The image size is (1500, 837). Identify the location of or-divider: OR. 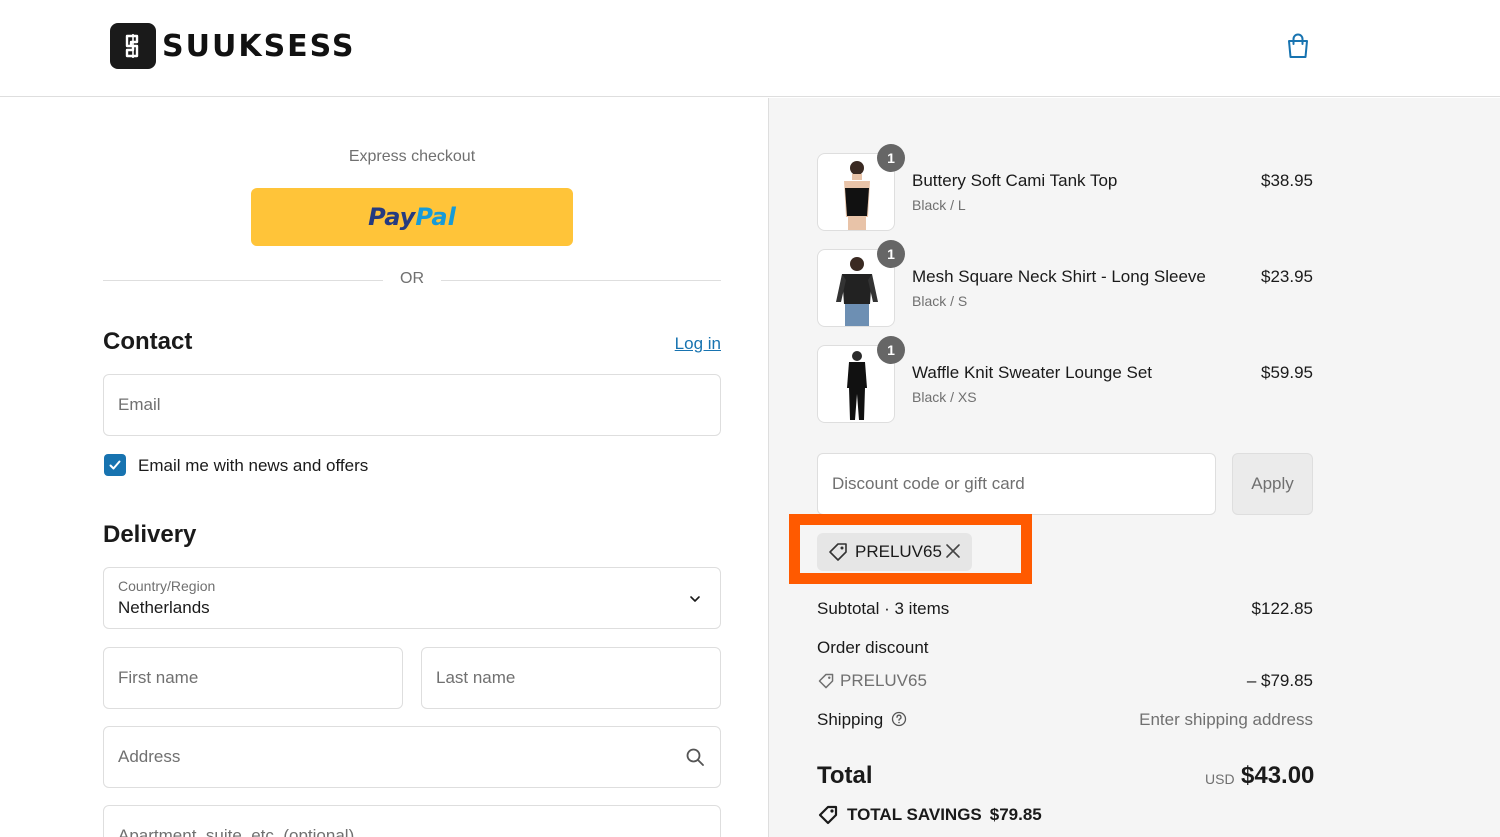
(412, 280).